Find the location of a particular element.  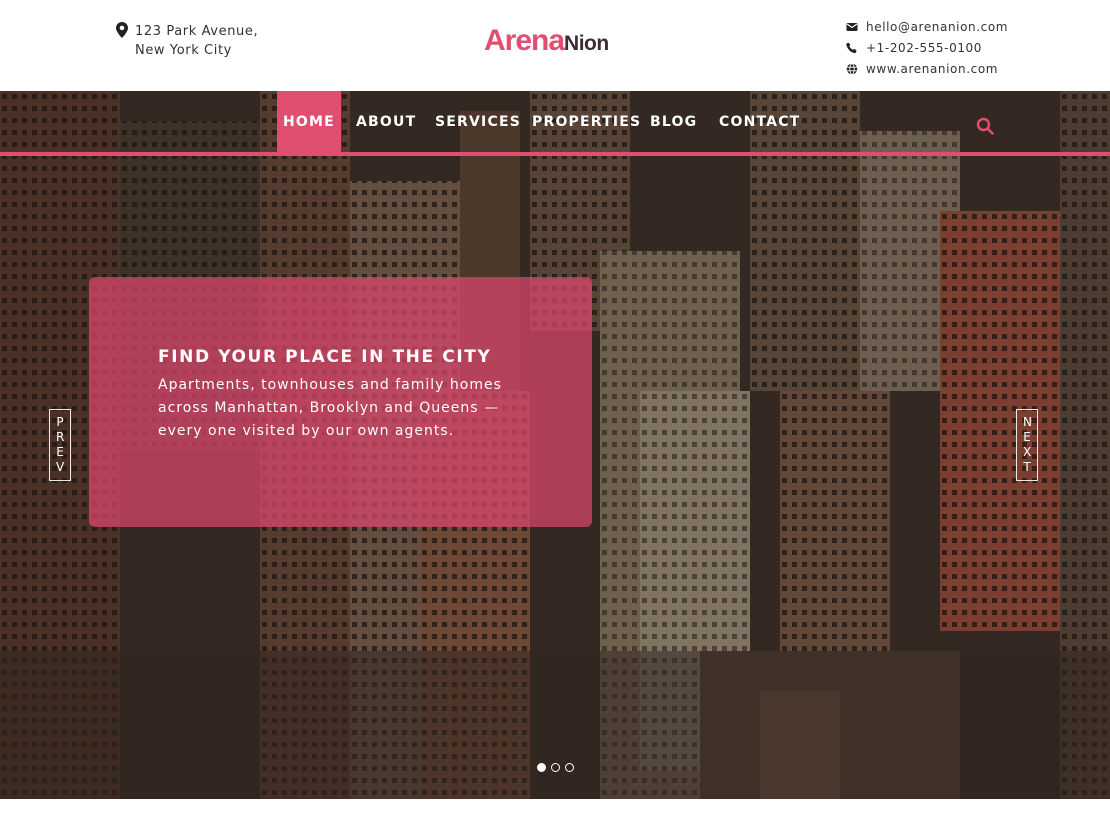

phone-text: +1-202-555-0100 is located at coordinates (924, 48).